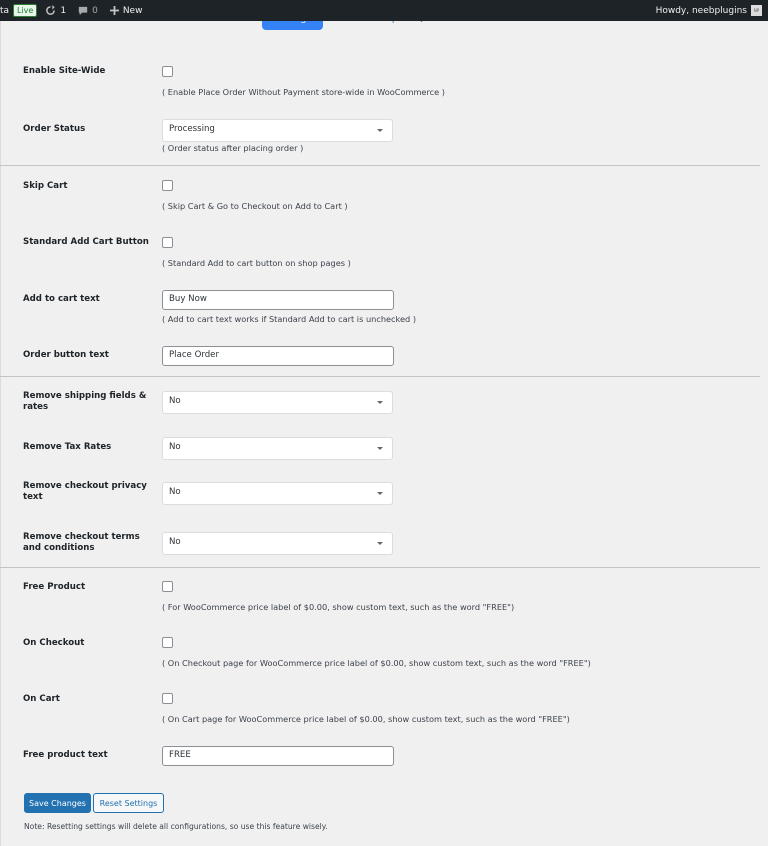  Describe the element at coordinates (384, 10) in the screenshot. I see `admin-bar: tal Live 1 0 New Howdy, neebplugins NP` at that location.